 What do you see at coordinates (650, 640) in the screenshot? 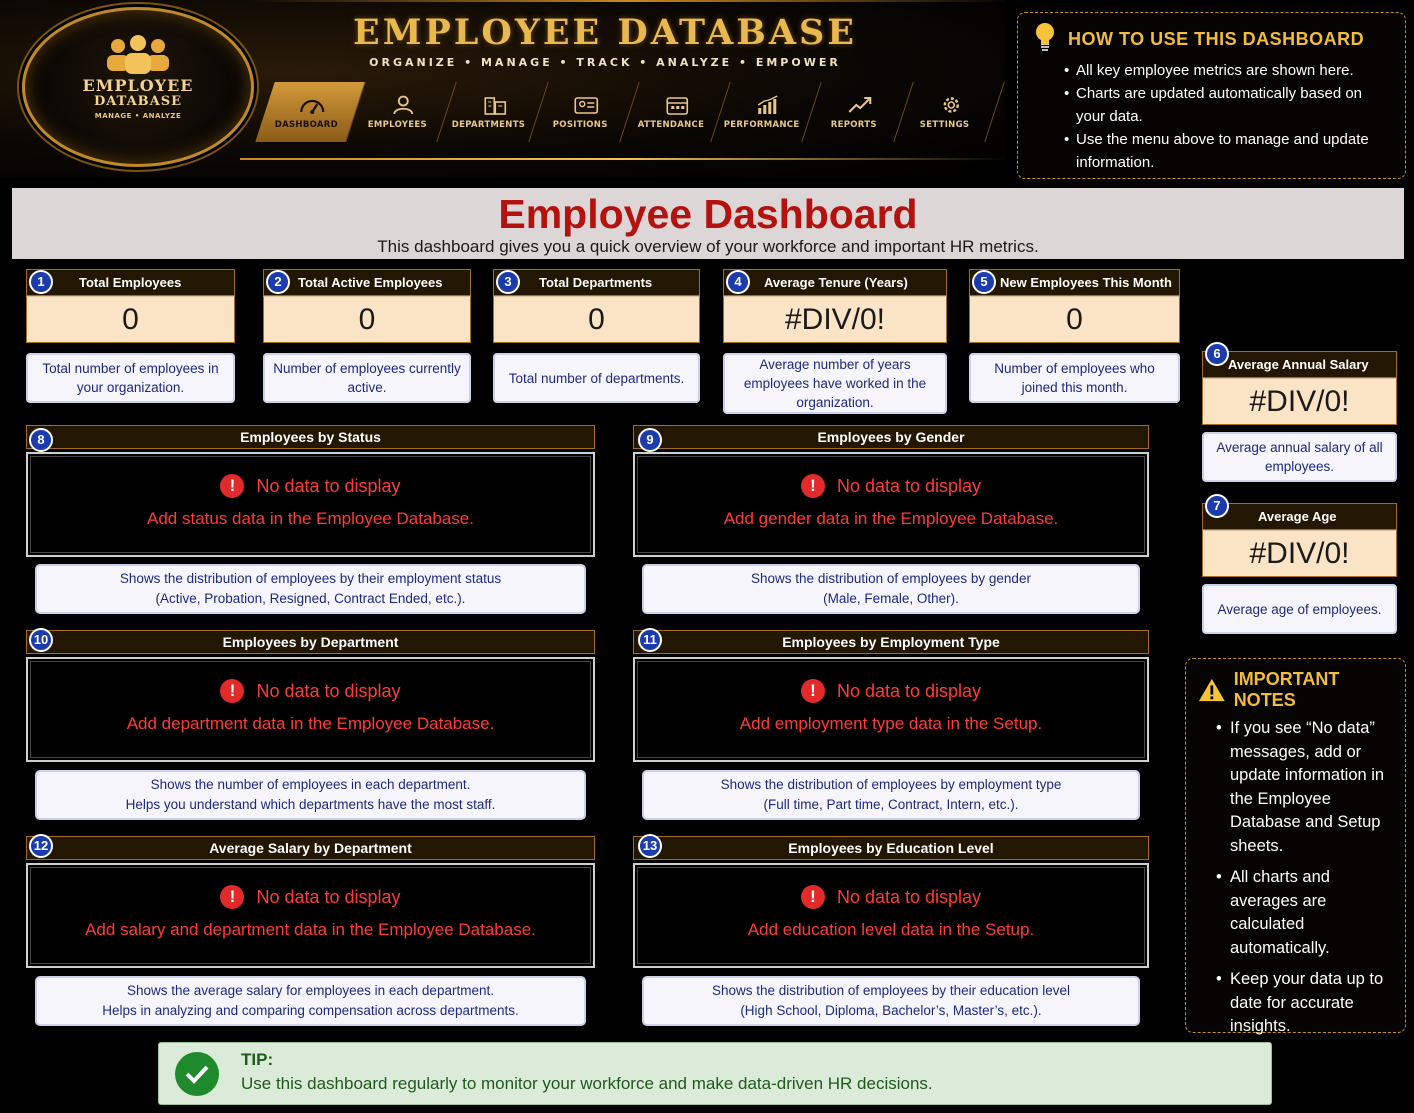
I see `number-badge: 11` at bounding box center [650, 640].